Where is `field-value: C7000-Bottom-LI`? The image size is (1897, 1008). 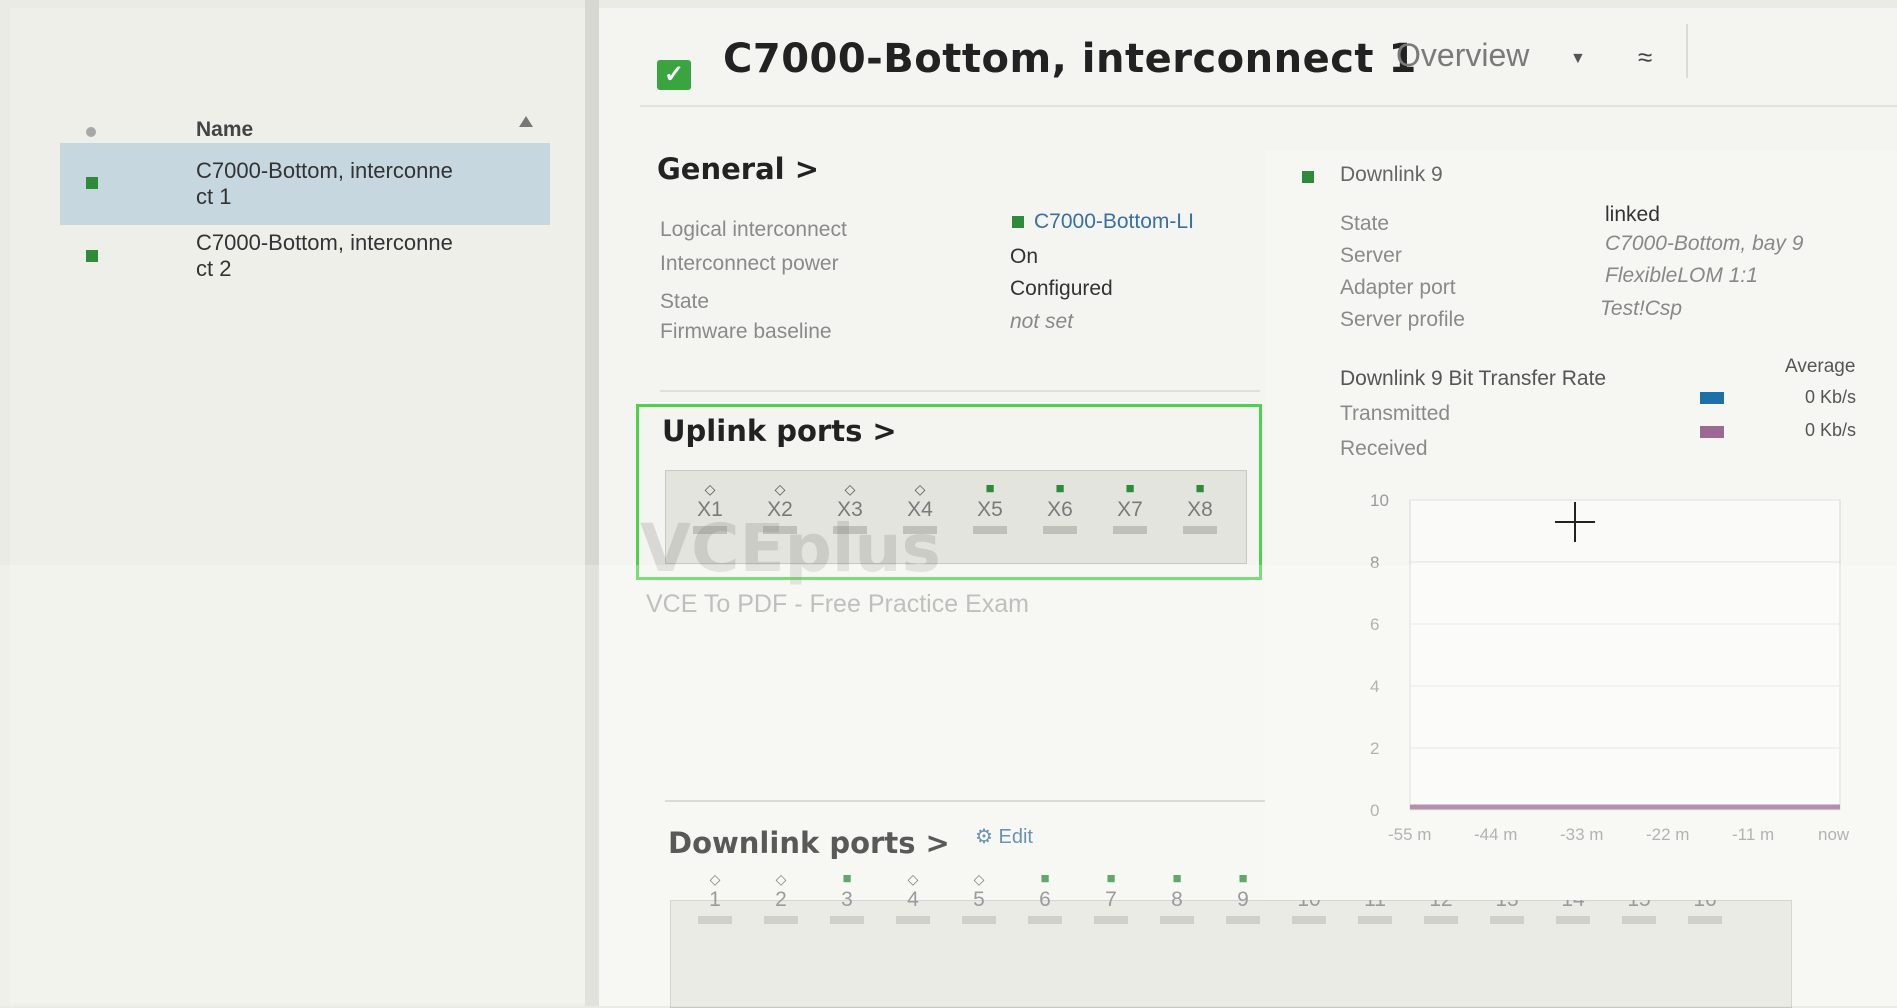 field-value: C7000-Bottom-LI is located at coordinates (1103, 222).